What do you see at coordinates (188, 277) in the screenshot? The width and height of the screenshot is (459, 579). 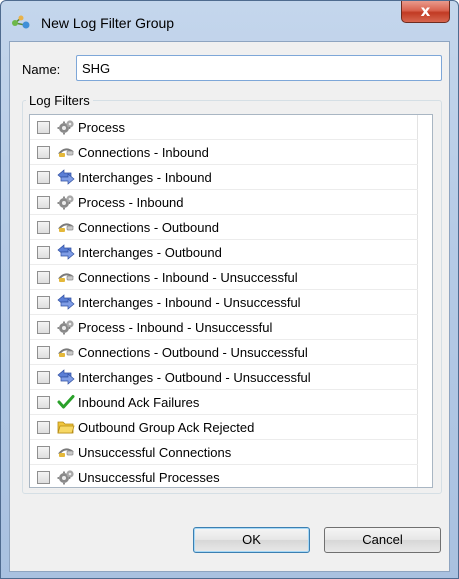 I see `filter-label: Connections - Inbound - Unsuccessful` at bounding box center [188, 277].